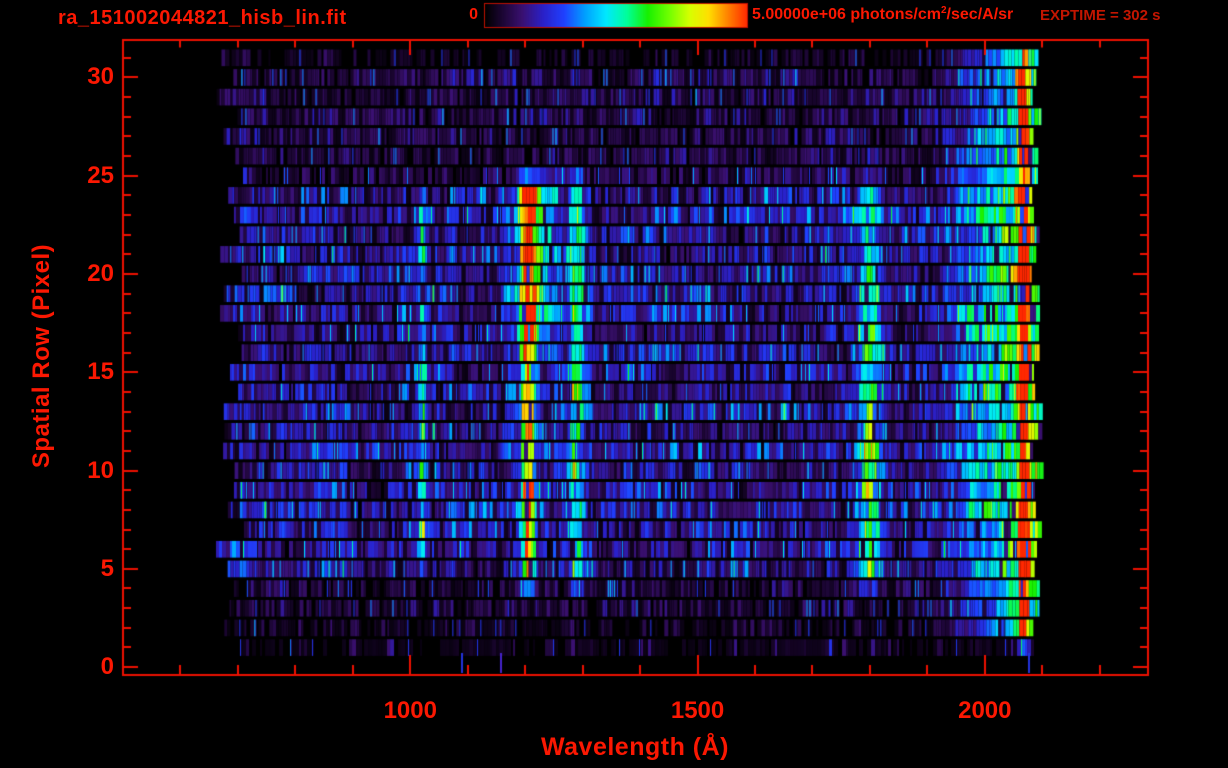 The height and width of the screenshot is (768, 1228). What do you see at coordinates (980, 14) in the screenshot?
I see `colorbar-units-suffix: /sec/A/sr` at bounding box center [980, 14].